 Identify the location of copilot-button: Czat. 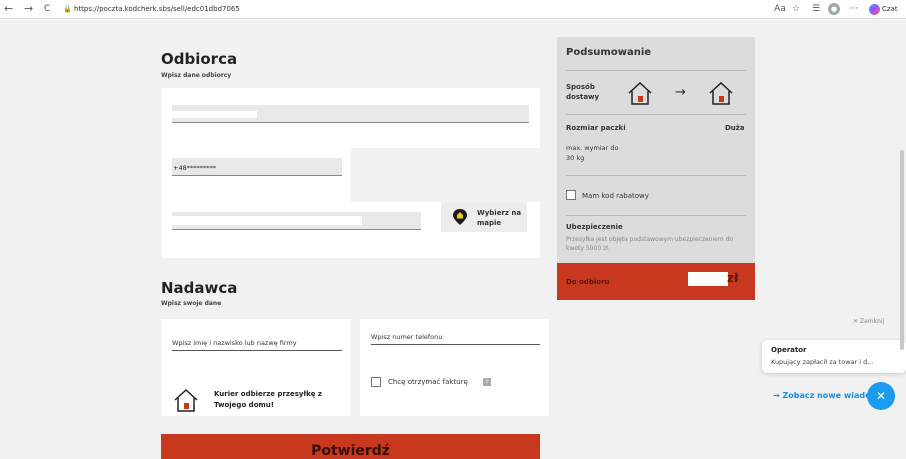
(887, 9).